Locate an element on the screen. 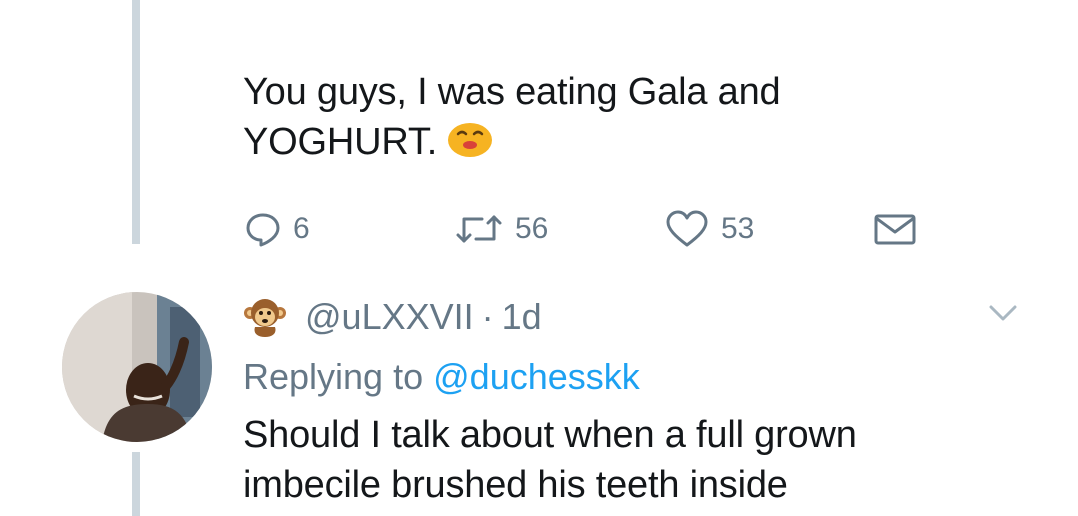  reply-icon is located at coordinates (263, 230).